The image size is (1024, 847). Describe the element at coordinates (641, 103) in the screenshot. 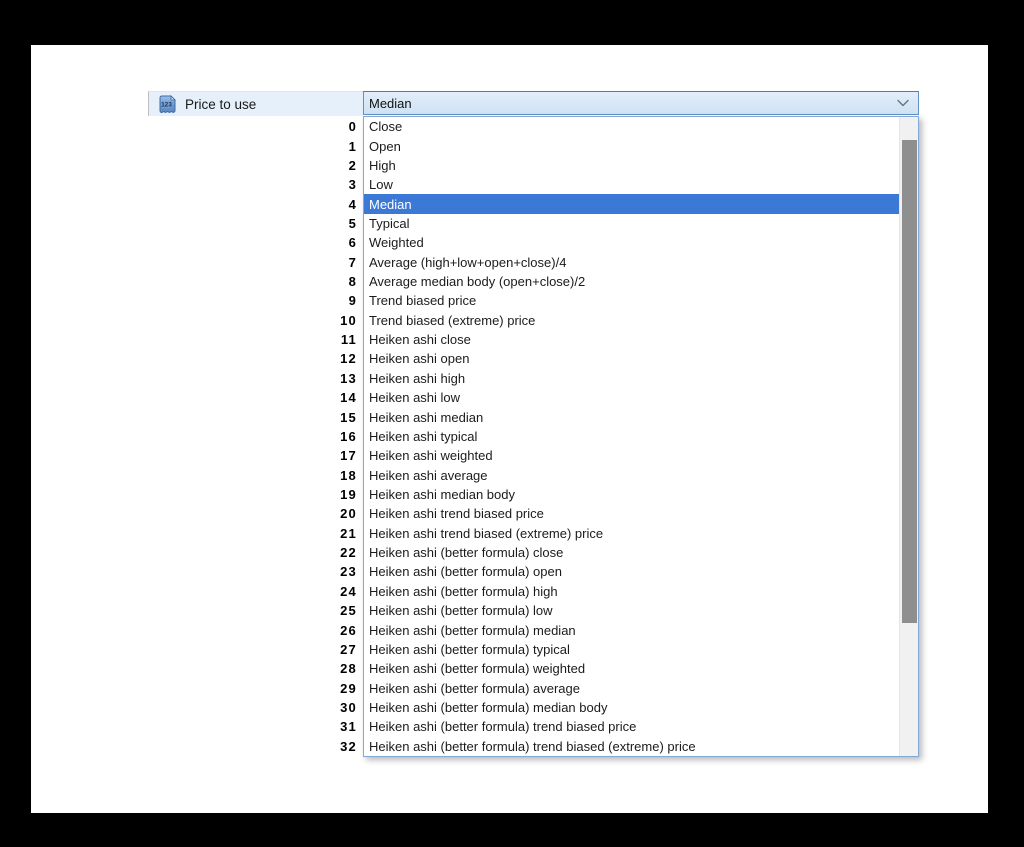

I see `price-to-use-combobox: Median` at that location.